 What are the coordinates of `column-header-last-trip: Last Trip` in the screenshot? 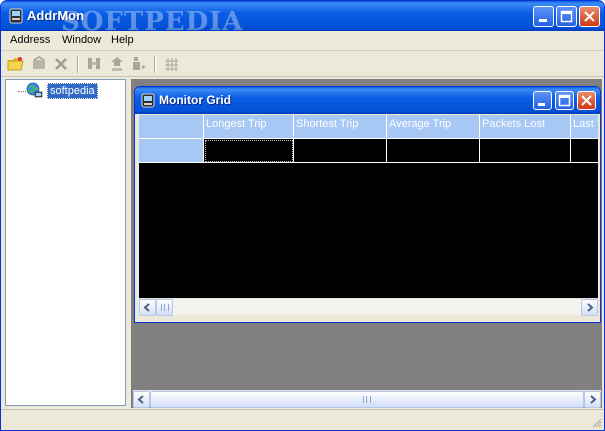 It's located at (584, 127).